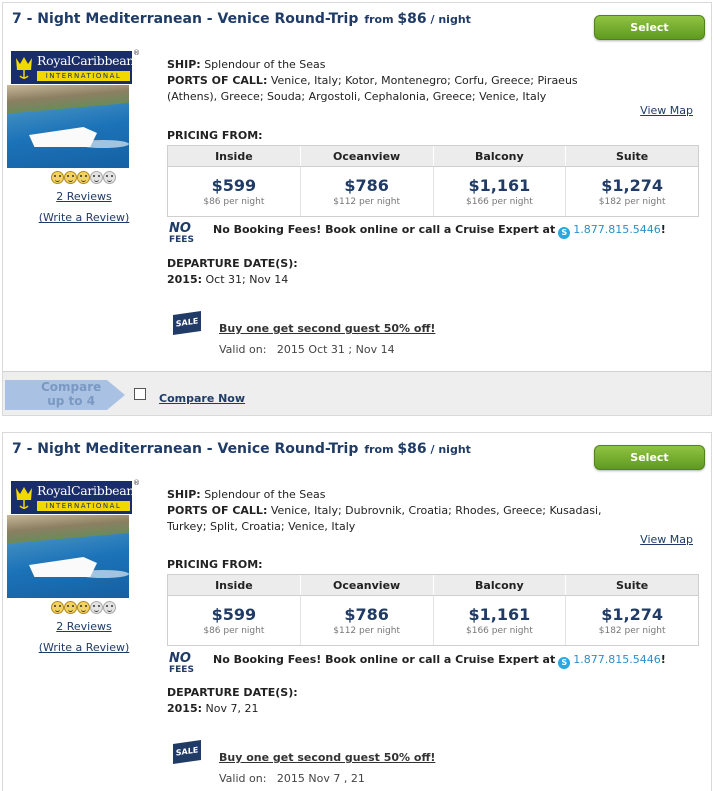  I want to click on compare-bar: Compare up to 4 Compare Now, so click(357, 393).